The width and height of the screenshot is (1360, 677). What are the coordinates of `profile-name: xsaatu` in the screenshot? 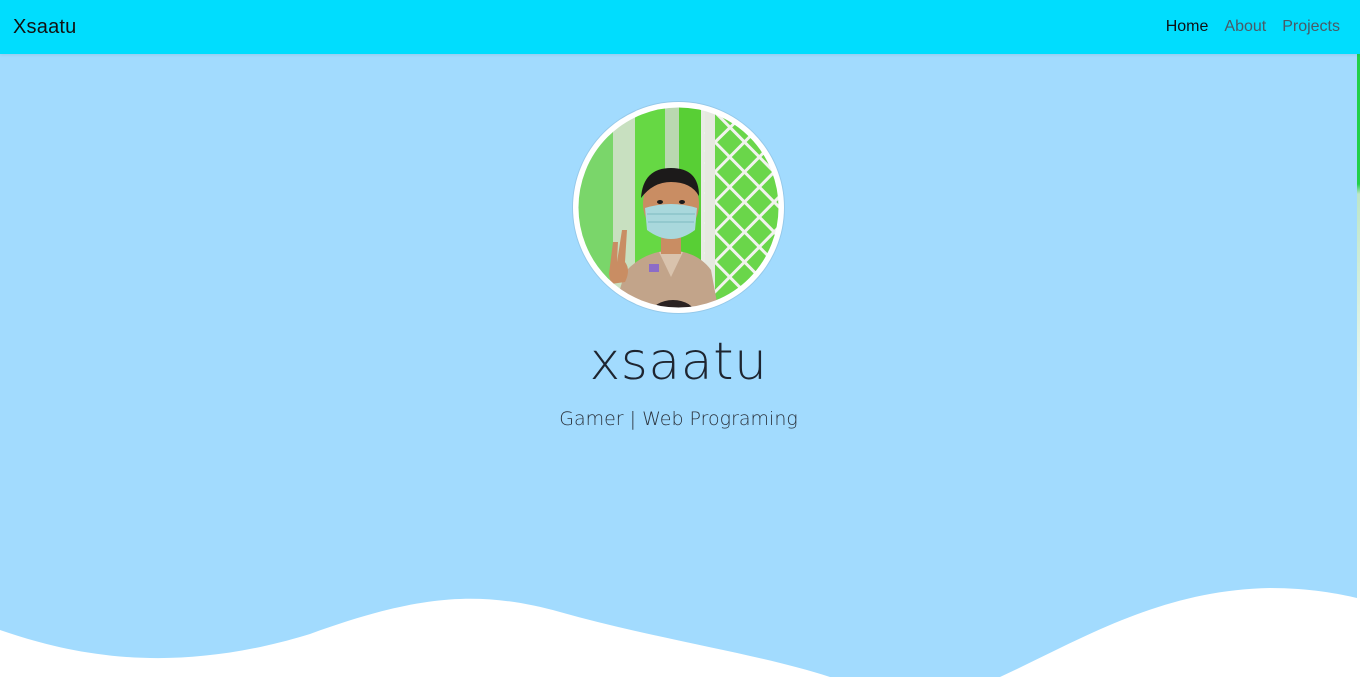 It's located at (678, 362).